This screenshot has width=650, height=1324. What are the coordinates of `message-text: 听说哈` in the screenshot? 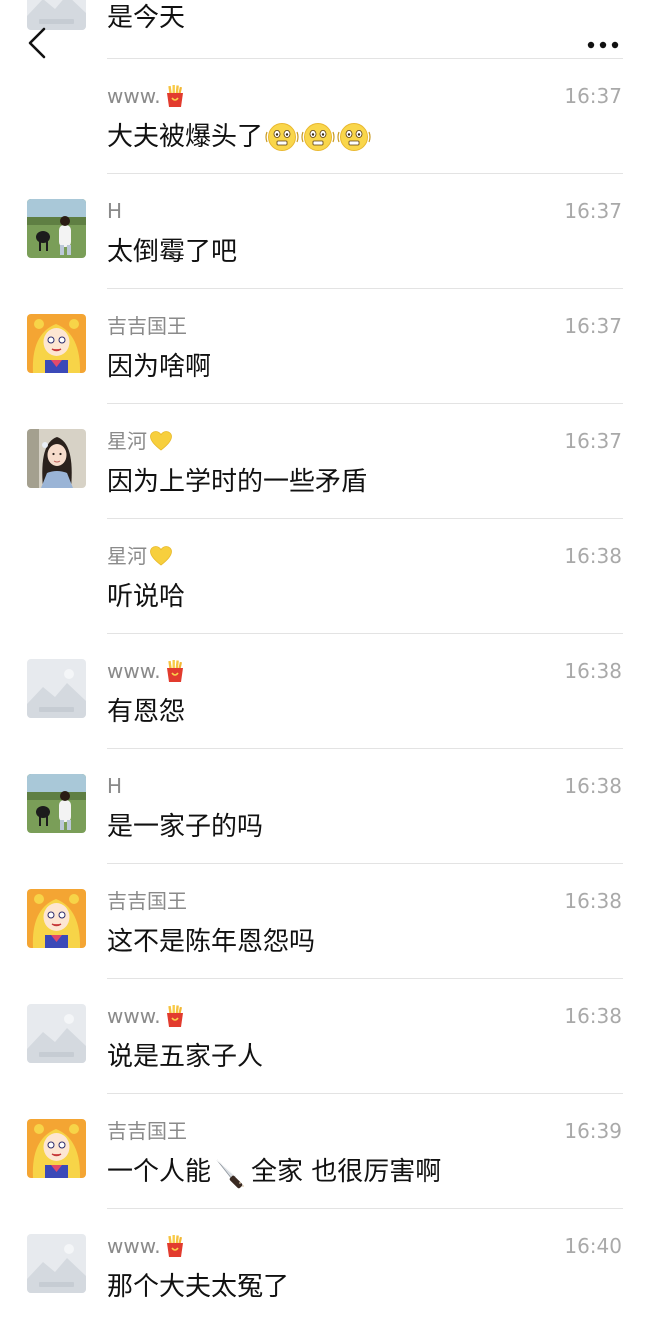 It's located at (146, 597).